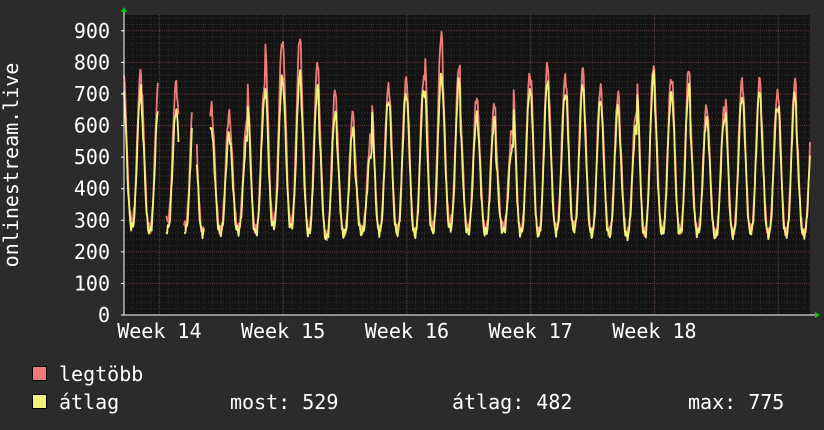 The height and width of the screenshot is (430, 824). What do you see at coordinates (92, 283) in the screenshot?
I see `y-tick-label: 100` at bounding box center [92, 283].